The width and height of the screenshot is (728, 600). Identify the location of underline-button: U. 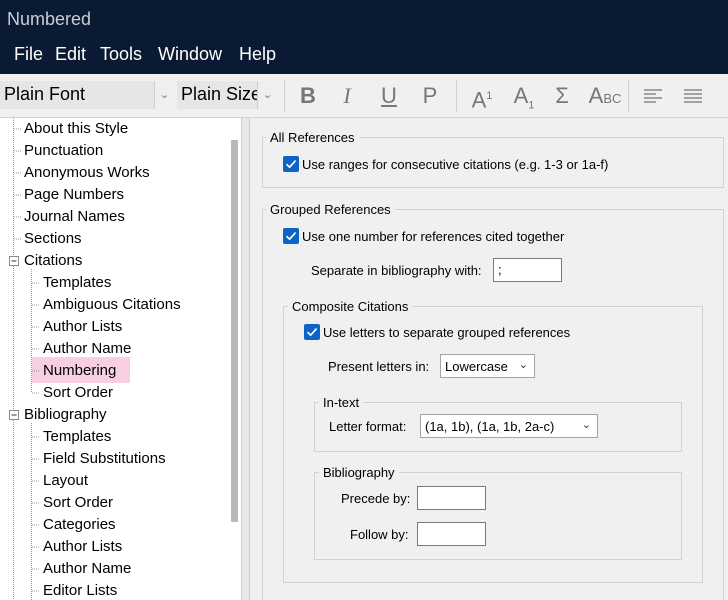
(389, 96).